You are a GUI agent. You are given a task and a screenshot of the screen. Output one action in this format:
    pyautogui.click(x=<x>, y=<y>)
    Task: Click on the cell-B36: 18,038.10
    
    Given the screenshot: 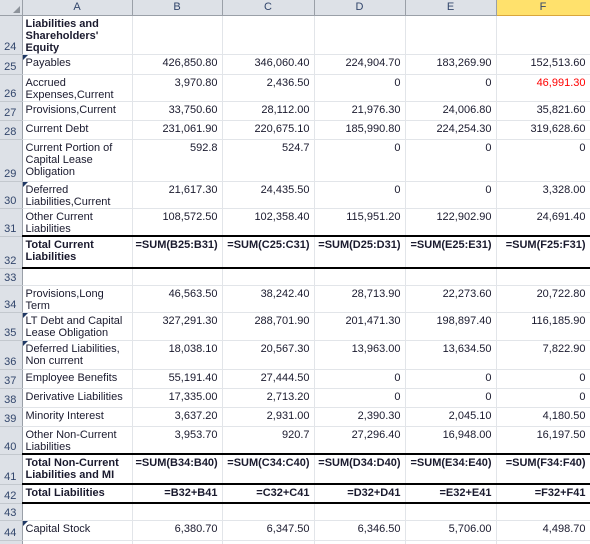 What is the action you would take?
    pyautogui.click(x=177, y=355)
    